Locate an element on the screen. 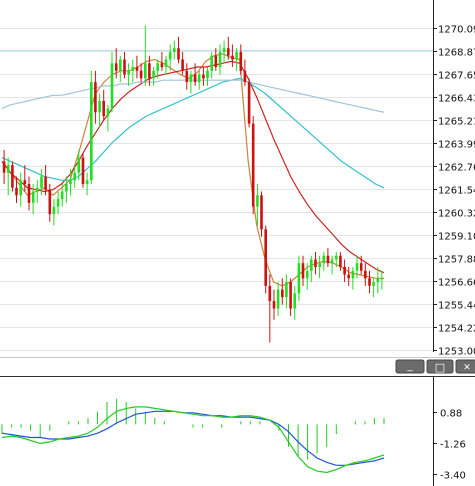  macd-tick-label: -1.26 is located at coordinates (453, 445).